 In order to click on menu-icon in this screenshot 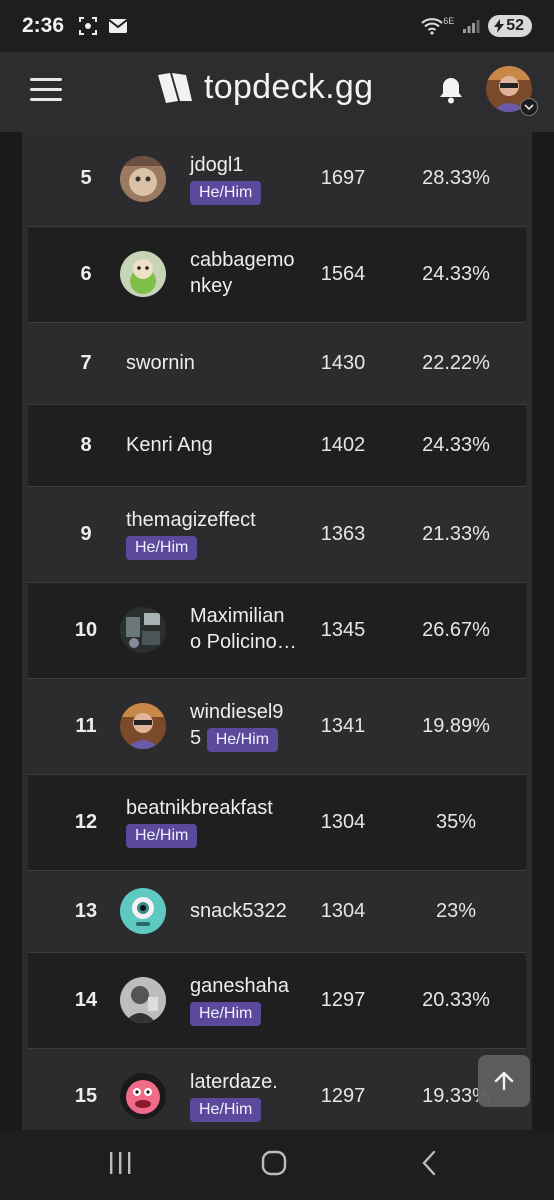, I will do `click(46, 91)`.